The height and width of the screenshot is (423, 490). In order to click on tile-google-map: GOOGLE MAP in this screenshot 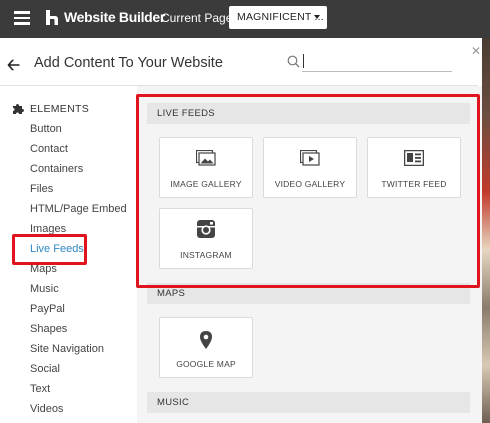, I will do `click(206, 347)`.